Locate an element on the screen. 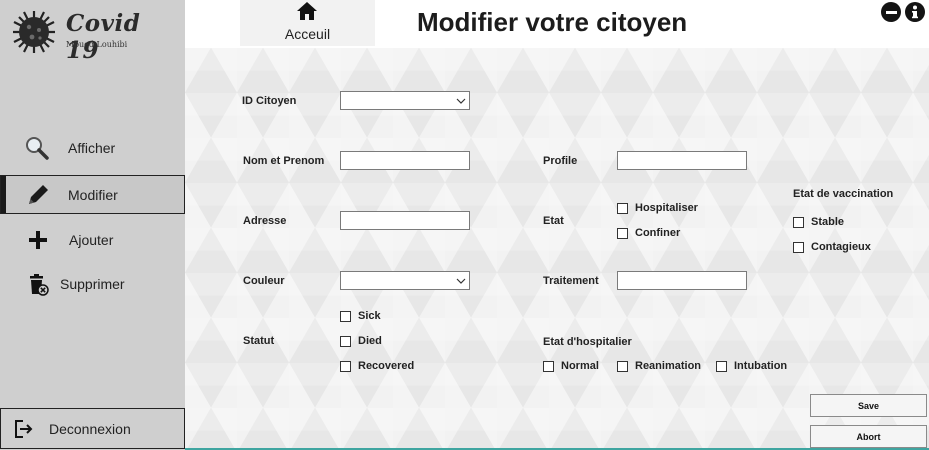 This screenshot has width=929, height=450. hospitalier-normal-checkbox: Normal is located at coordinates (571, 366).